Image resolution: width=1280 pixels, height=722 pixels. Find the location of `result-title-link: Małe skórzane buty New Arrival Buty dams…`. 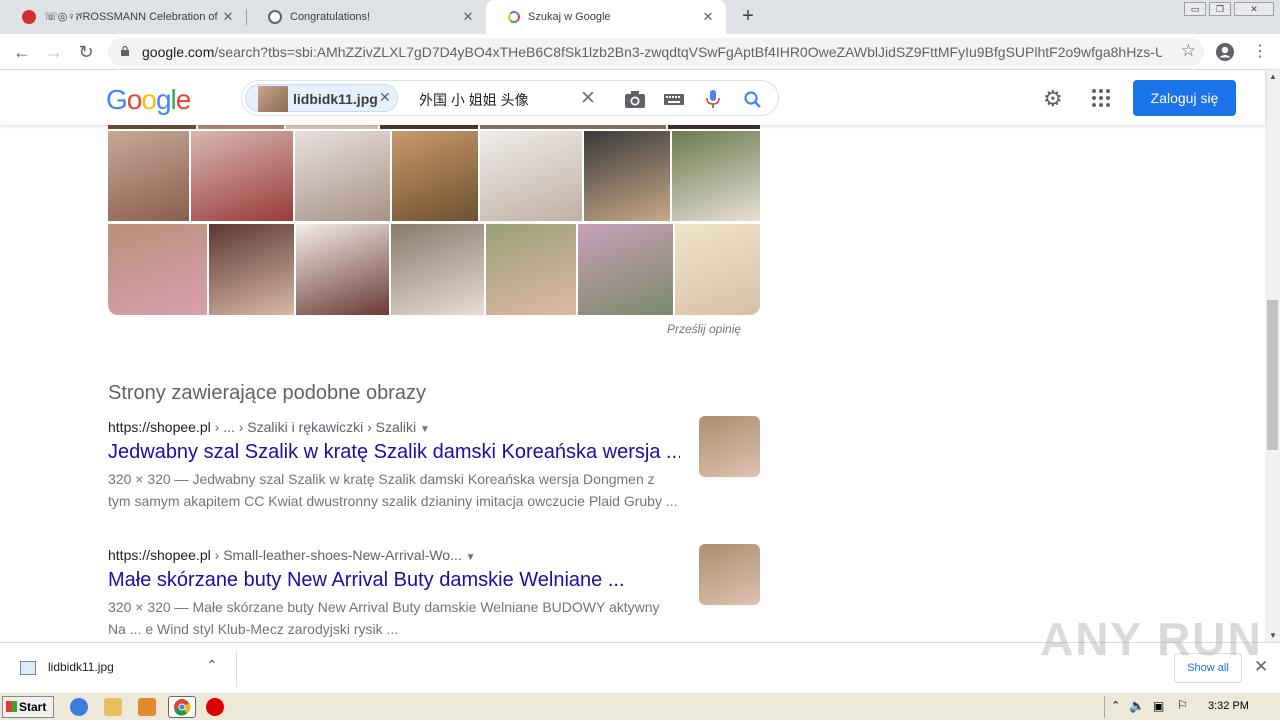

result-title-link: Małe skórzane buty New Arrival Buty dams… is located at coordinates (394, 580).